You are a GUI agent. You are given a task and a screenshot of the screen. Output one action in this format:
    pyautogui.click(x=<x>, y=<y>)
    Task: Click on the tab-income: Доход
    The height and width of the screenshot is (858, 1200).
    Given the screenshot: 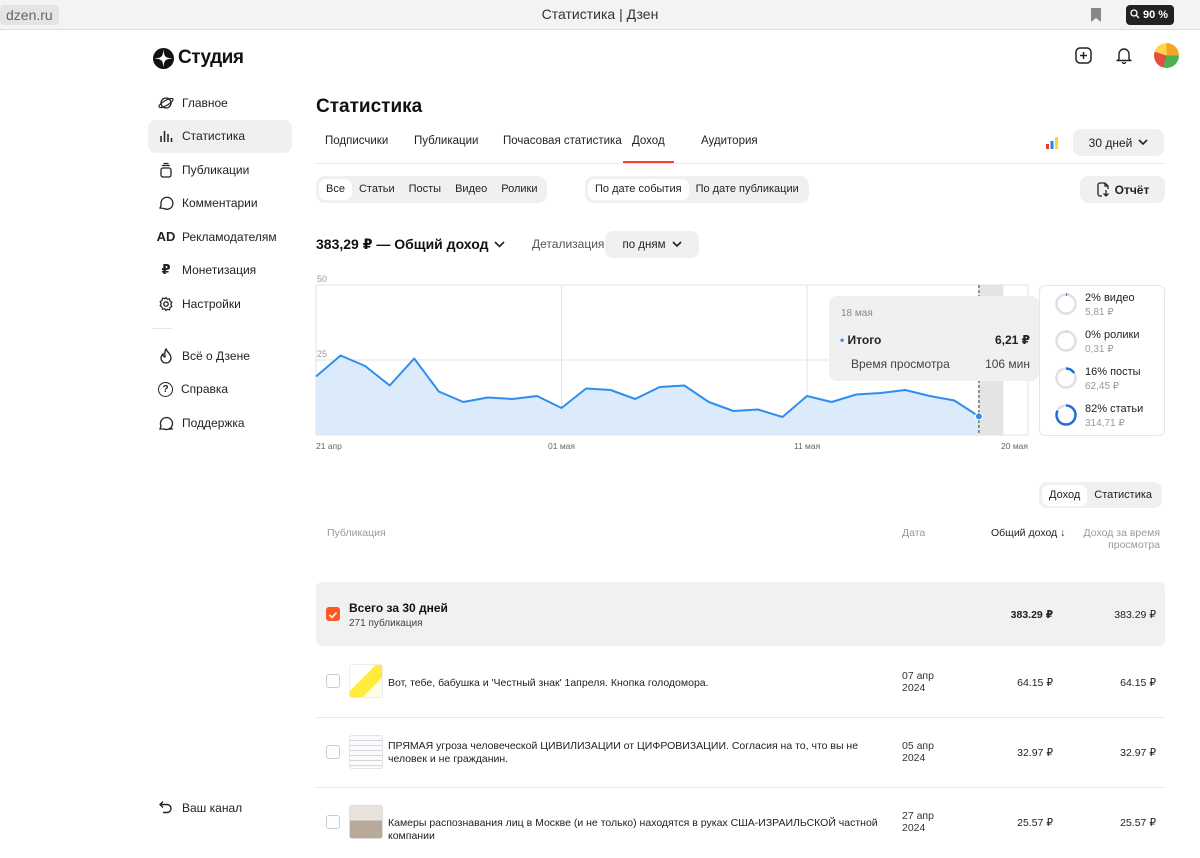 What is the action you would take?
    pyautogui.click(x=648, y=149)
    